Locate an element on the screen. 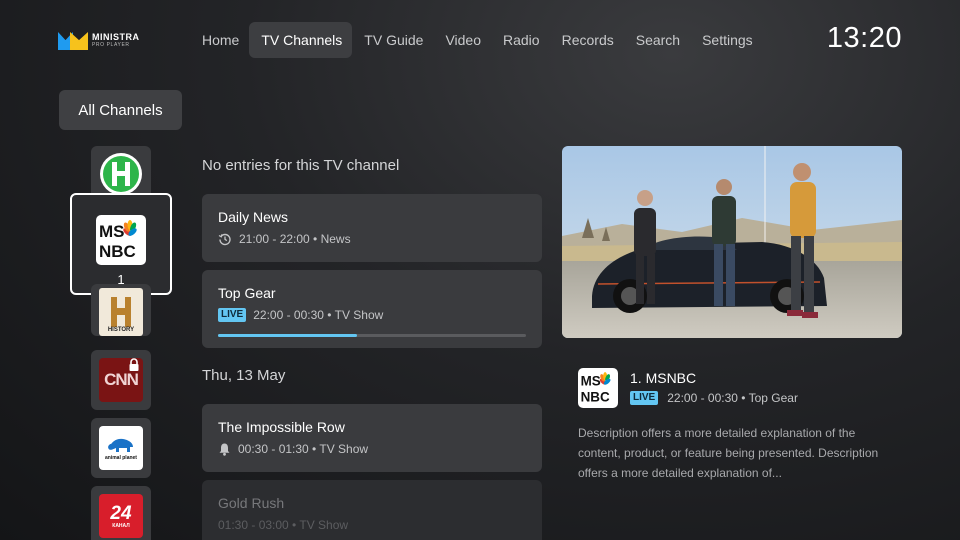 This screenshot has width=960, height=540. nav-records: Records is located at coordinates (587, 40).